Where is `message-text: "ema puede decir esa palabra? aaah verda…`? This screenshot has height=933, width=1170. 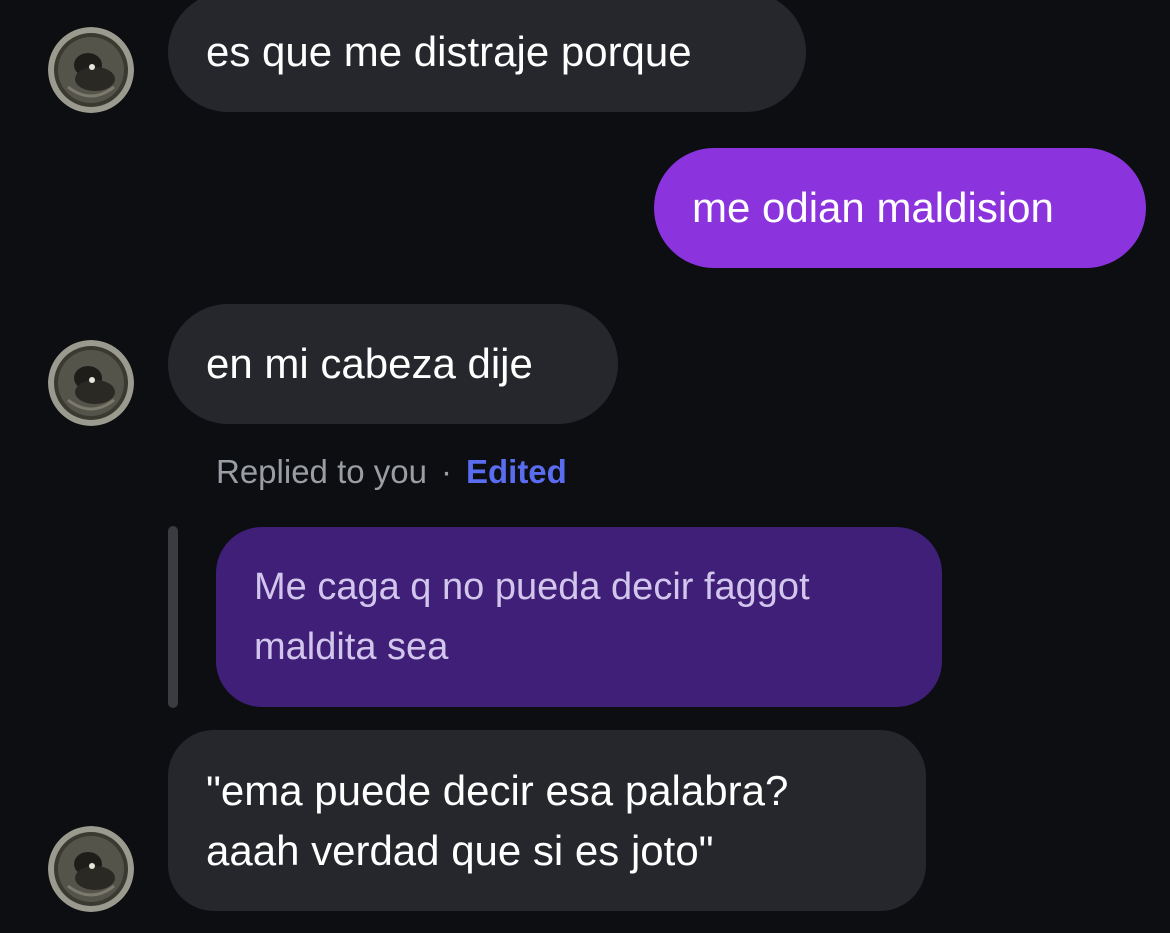 message-text: "ema puede decir esa palabra? aaah verda… is located at coordinates (497, 820).